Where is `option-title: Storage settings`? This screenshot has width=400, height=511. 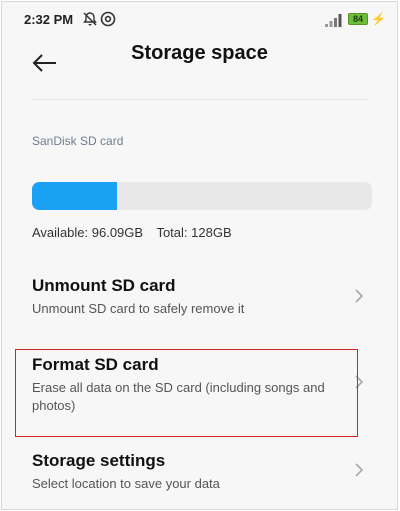
option-title: Storage settings is located at coordinates (99, 460).